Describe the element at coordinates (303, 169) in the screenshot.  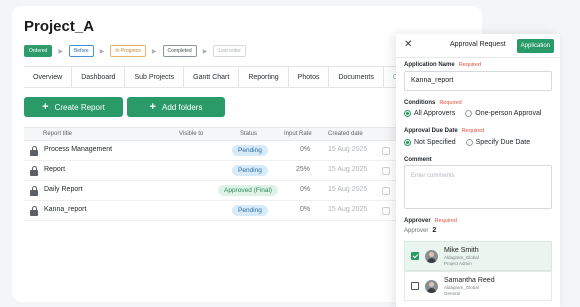
I see `input-rate: 25%` at that location.